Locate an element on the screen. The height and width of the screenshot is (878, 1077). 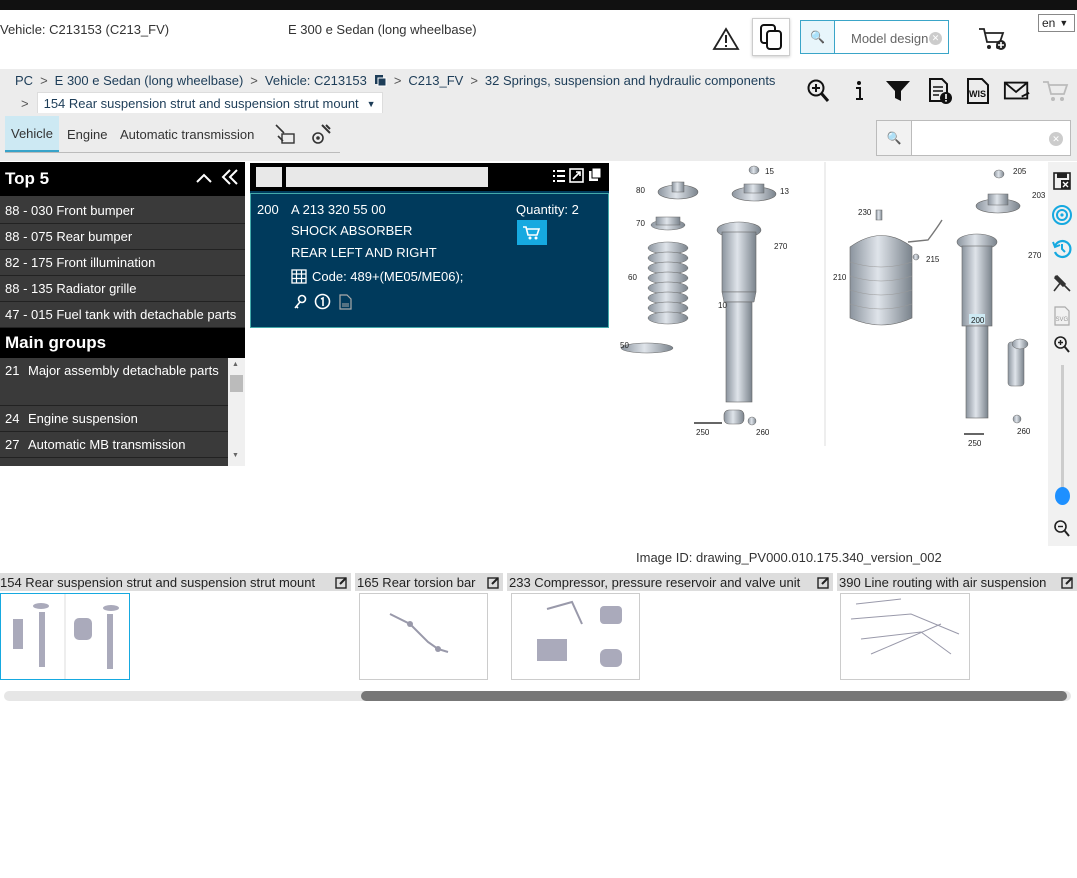
svg-text: 230 is located at coordinates (865, 212).